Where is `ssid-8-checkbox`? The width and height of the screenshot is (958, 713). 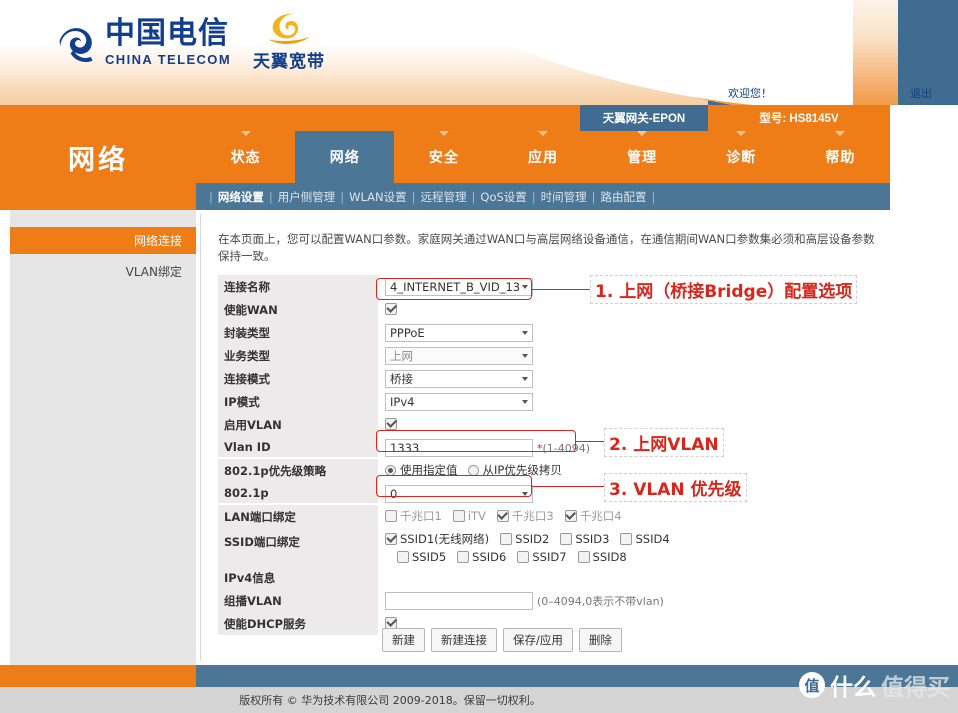
ssid-8-checkbox is located at coordinates (583, 557).